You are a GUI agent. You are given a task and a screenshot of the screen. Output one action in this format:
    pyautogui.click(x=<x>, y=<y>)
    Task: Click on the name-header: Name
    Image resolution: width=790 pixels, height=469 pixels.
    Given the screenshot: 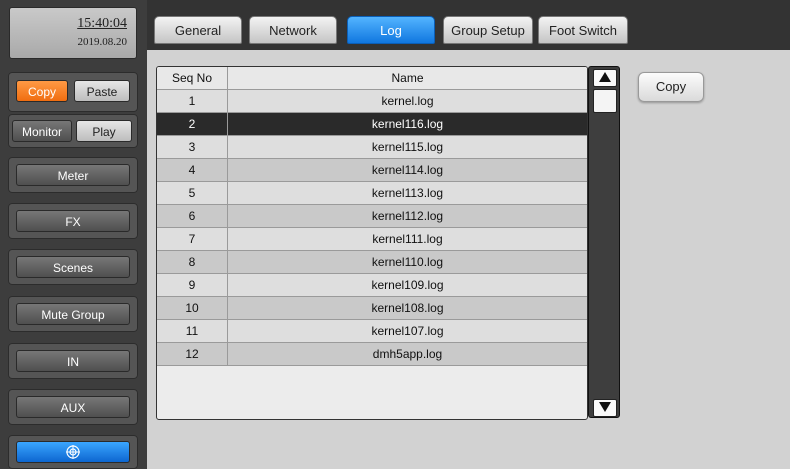 What is the action you would take?
    pyautogui.click(x=407, y=78)
    